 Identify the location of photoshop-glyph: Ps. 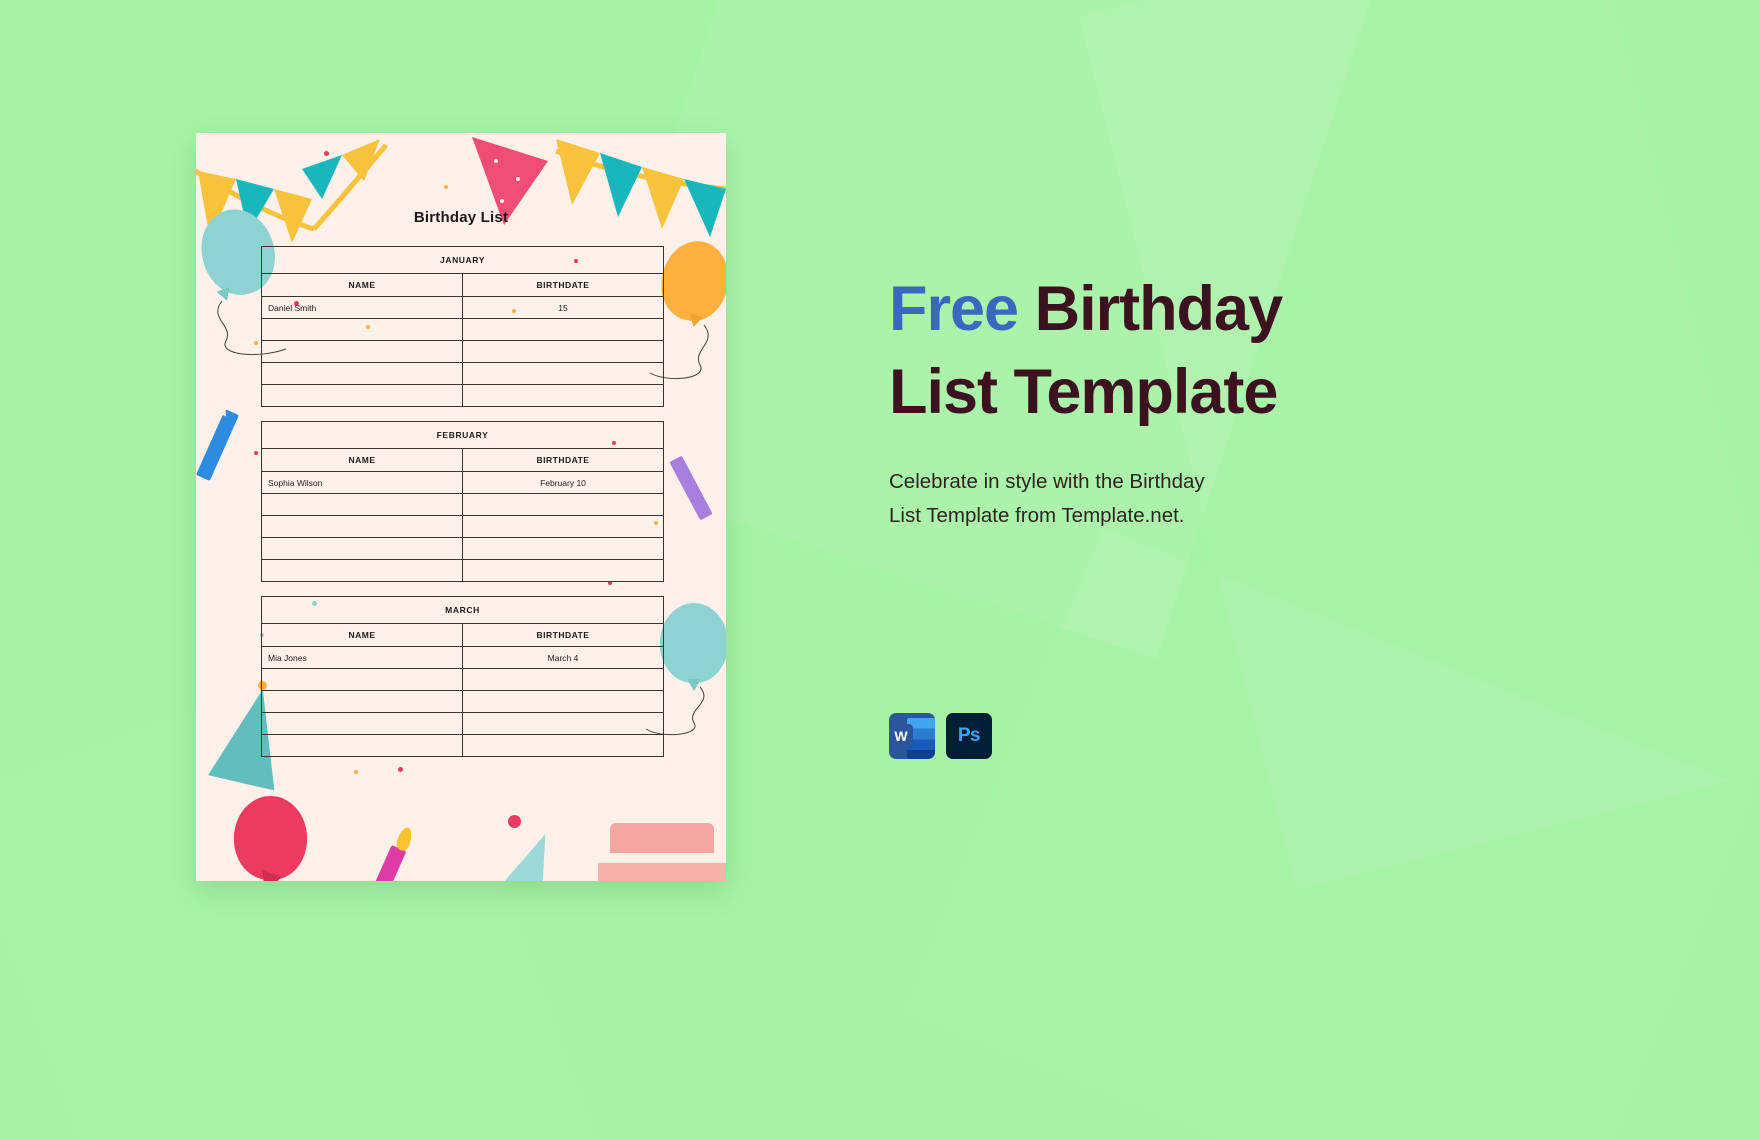
(969, 735).